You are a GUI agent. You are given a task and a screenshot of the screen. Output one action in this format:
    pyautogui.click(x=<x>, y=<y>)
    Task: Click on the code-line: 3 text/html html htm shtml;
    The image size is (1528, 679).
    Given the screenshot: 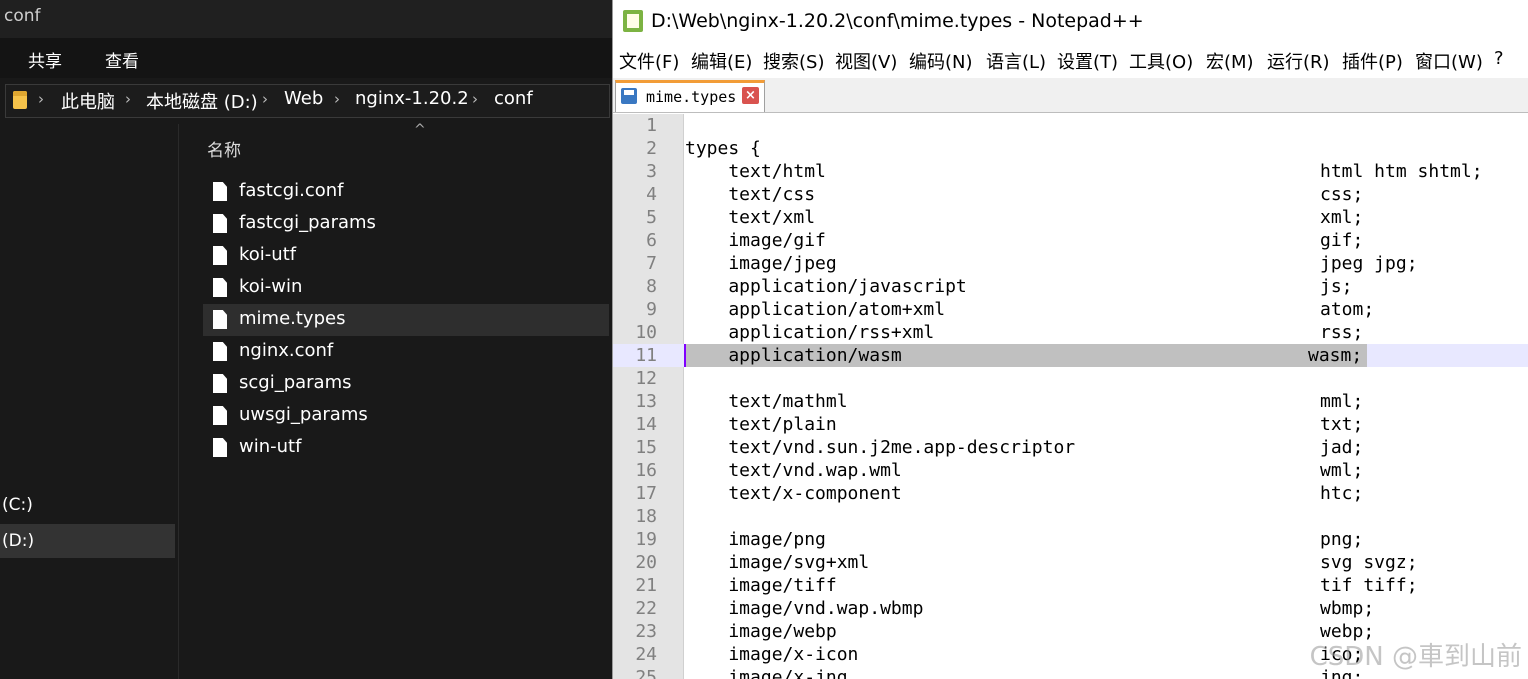 What is the action you would take?
    pyautogui.click(x=1070, y=171)
    